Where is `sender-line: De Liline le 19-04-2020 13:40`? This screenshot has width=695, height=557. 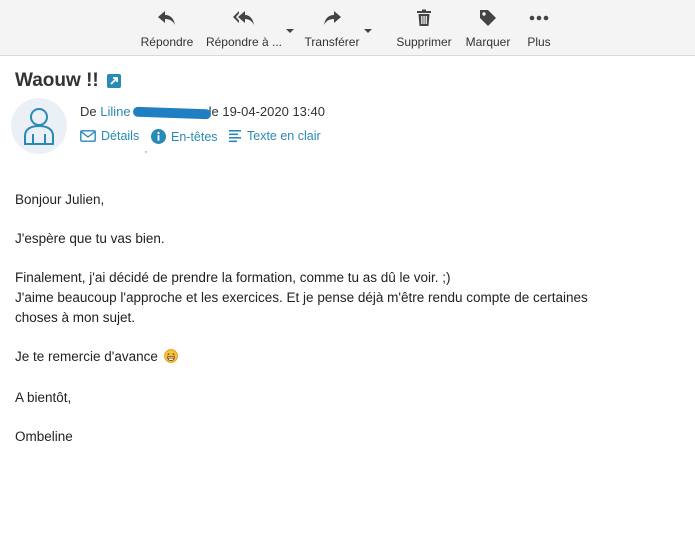 sender-line: De Liline le 19-04-2020 13:40 is located at coordinates (202, 111).